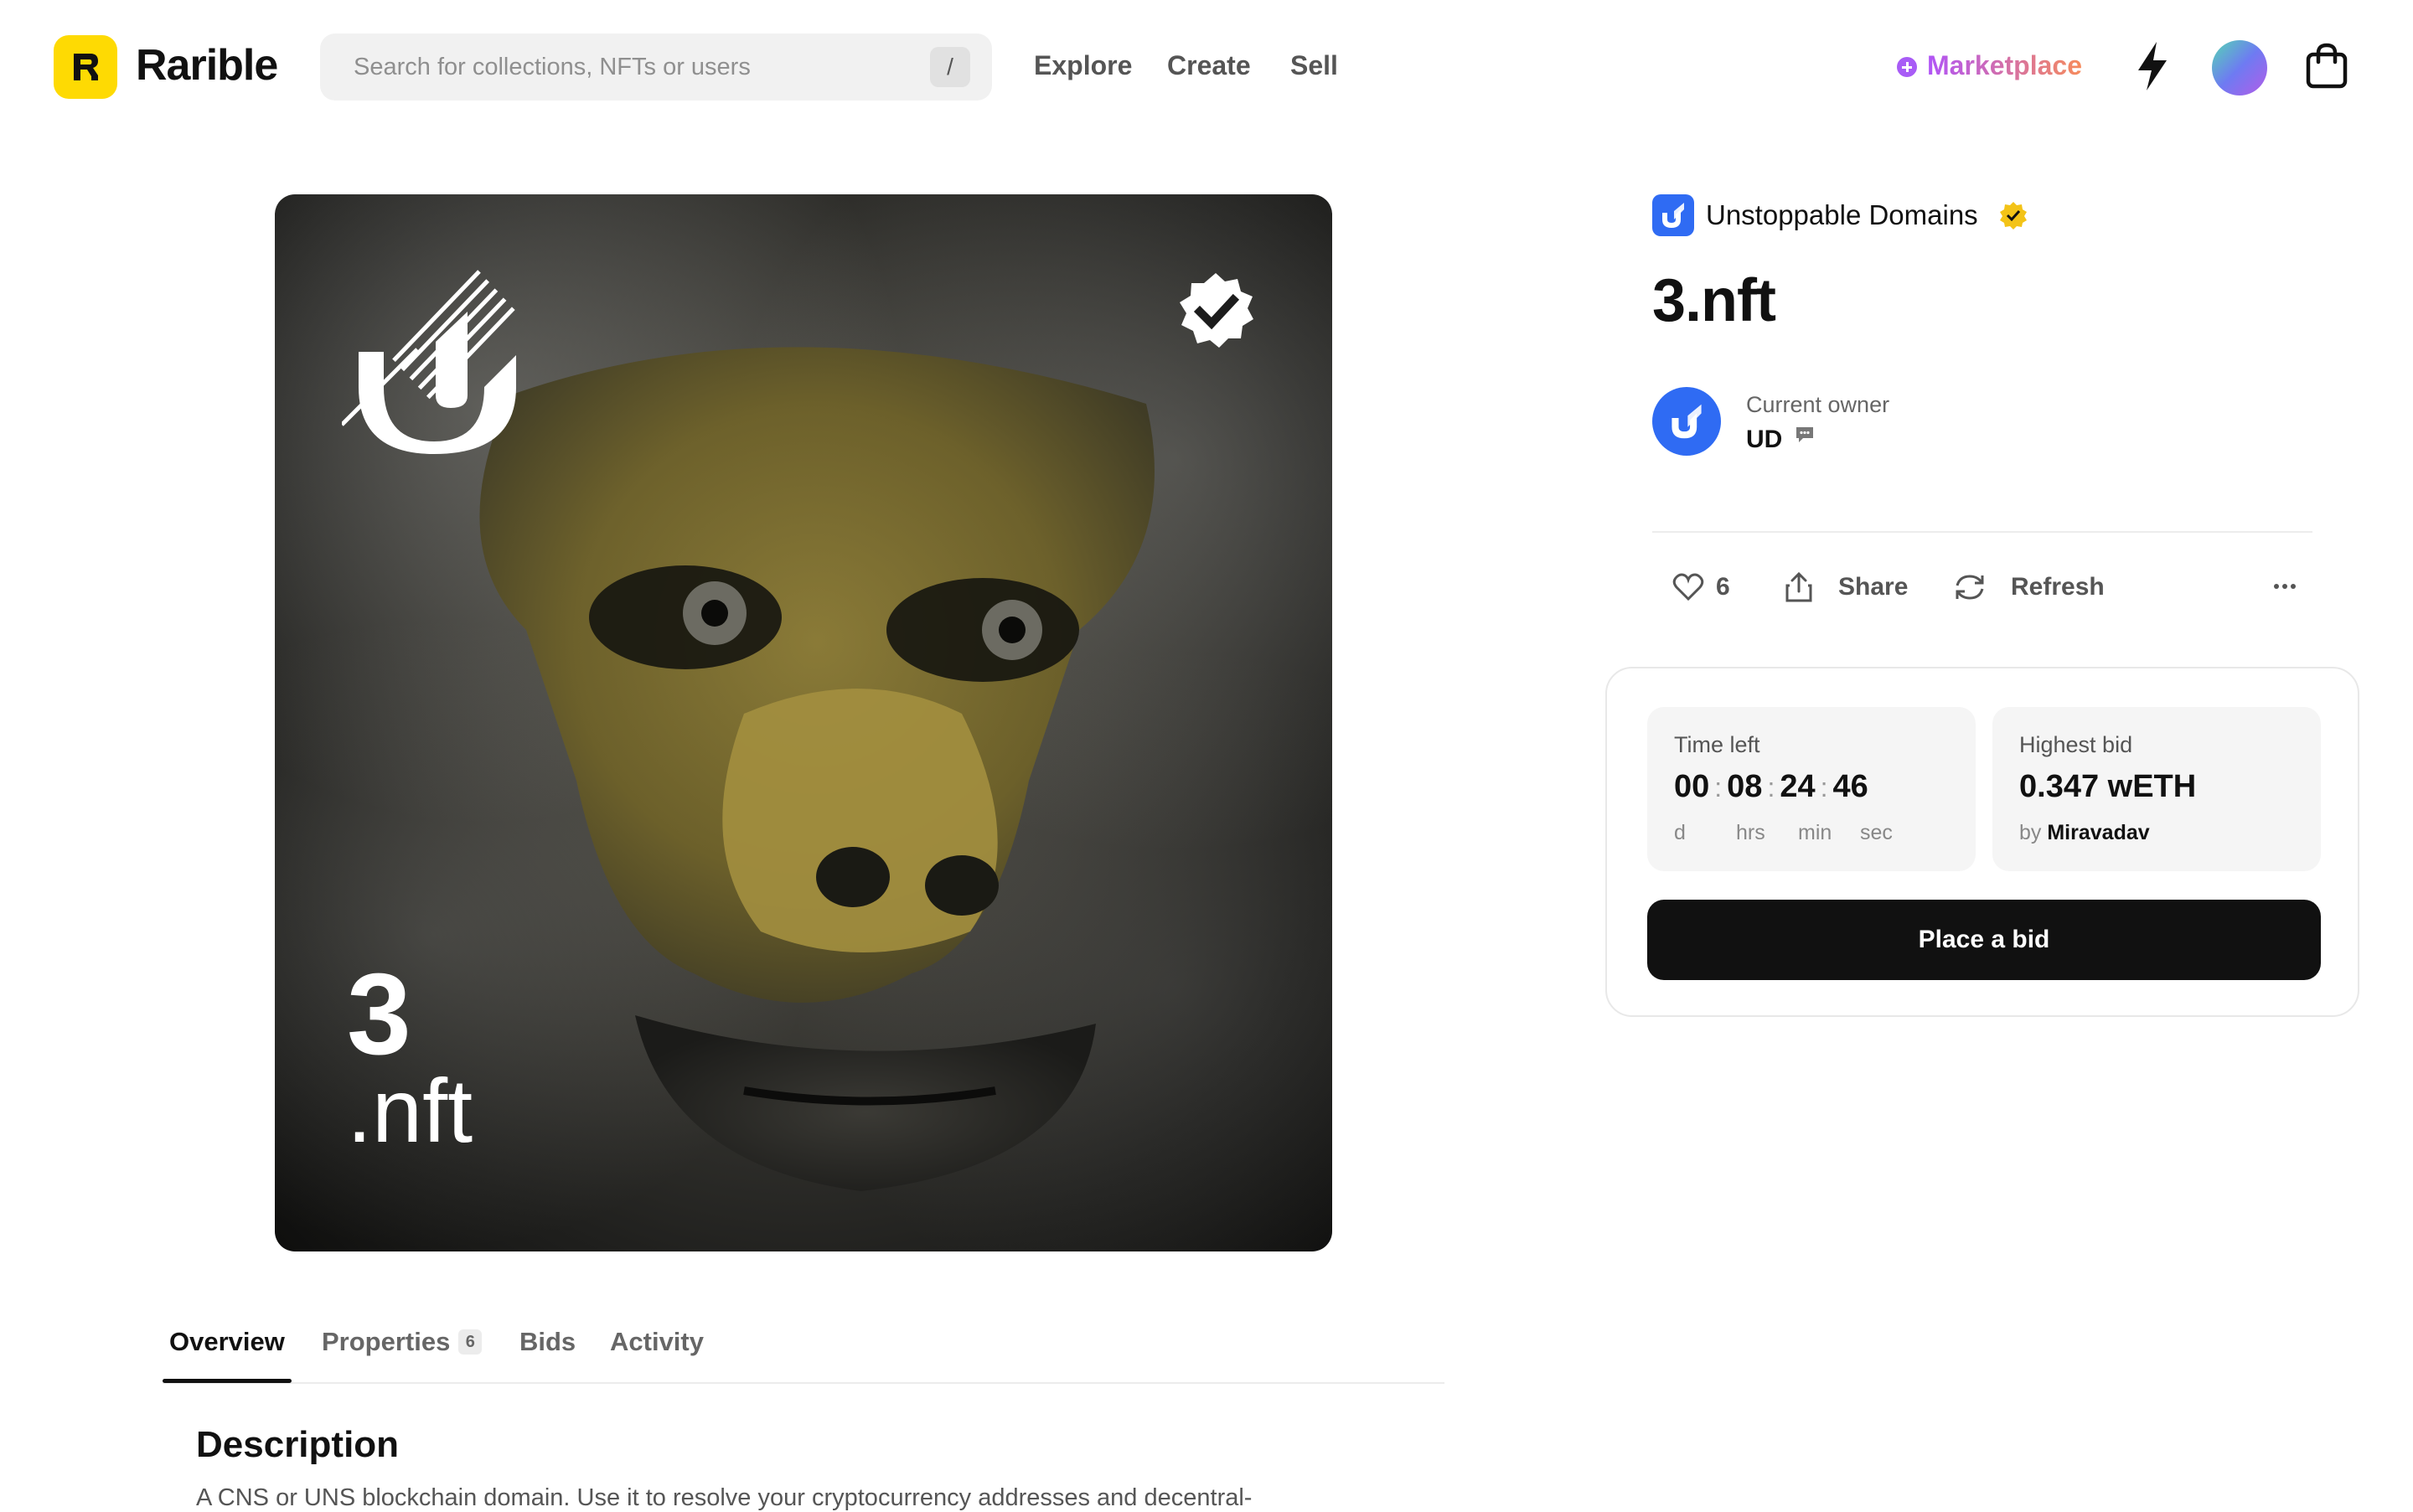 This screenshot has width=2413, height=1512. I want to click on tab-overview: Overview, so click(227, 1342).